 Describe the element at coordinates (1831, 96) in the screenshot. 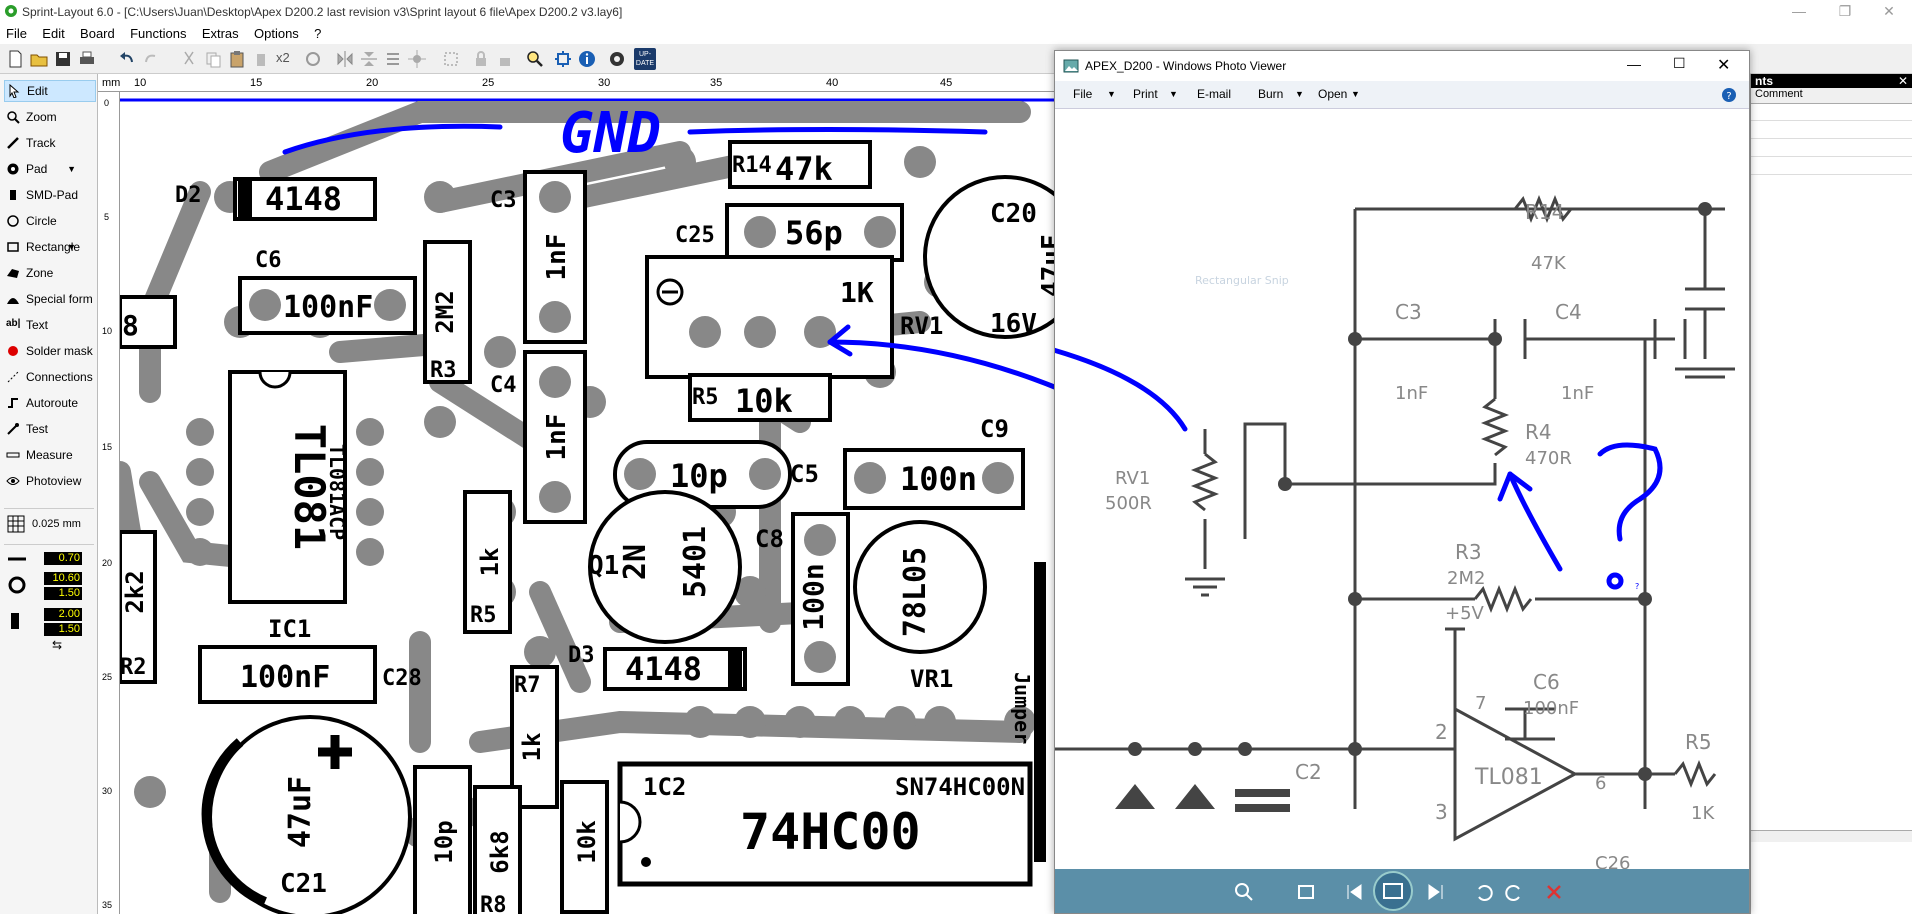

I see `column-header-comment: Comment` at that location.